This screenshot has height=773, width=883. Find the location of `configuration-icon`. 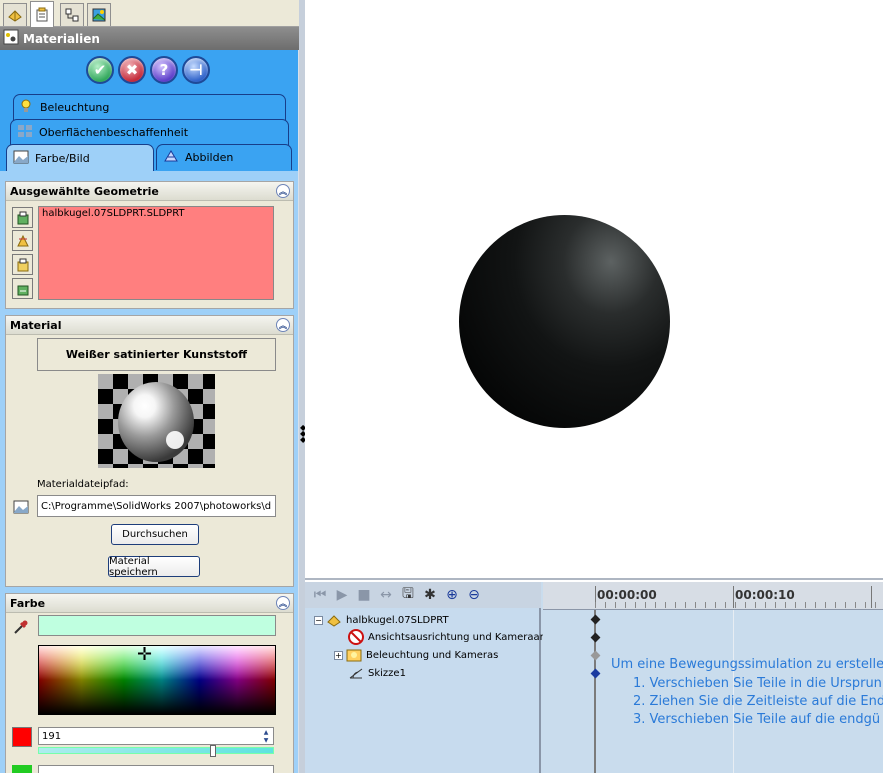

configuration-icon is located at coordinates (72, 15).